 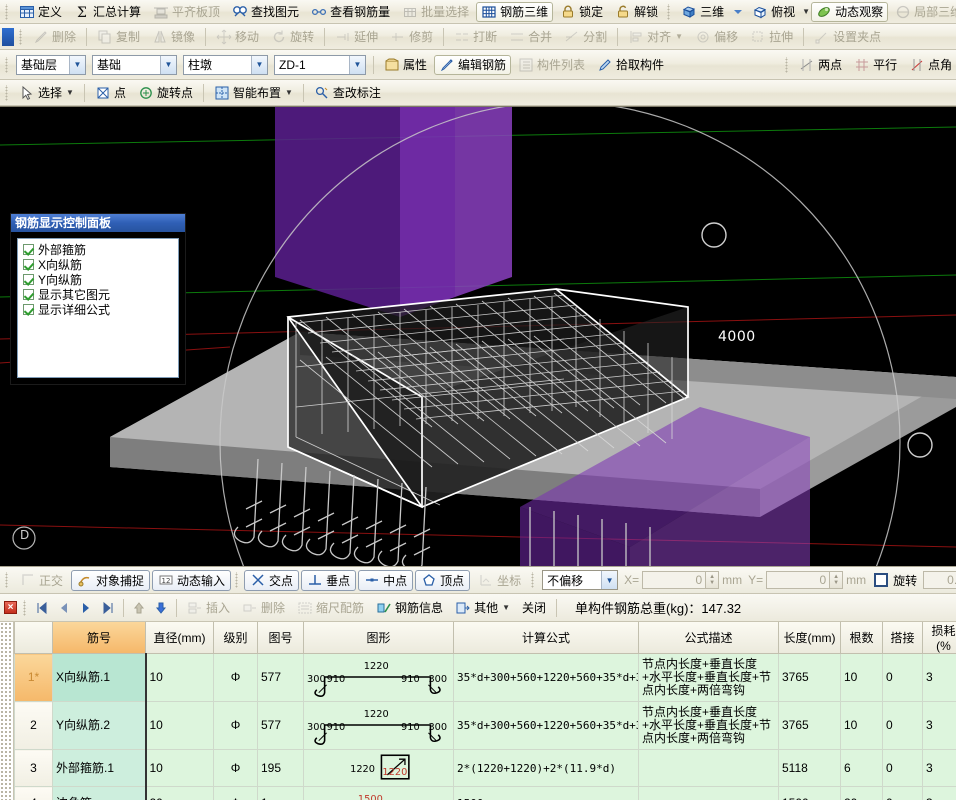 I want to click on toolbar-button-define: 定义, so click(x=40, y=12).